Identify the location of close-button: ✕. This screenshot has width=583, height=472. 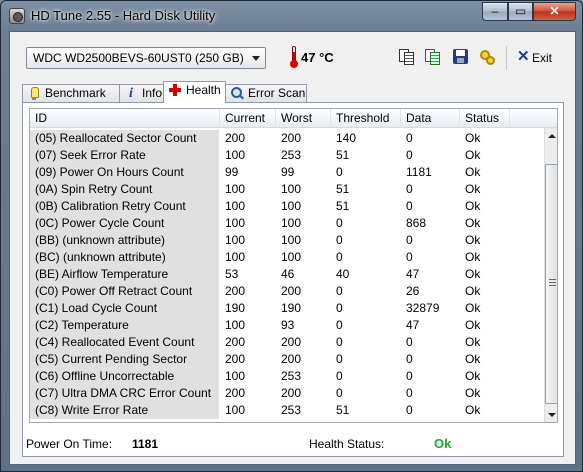
(554, 11).